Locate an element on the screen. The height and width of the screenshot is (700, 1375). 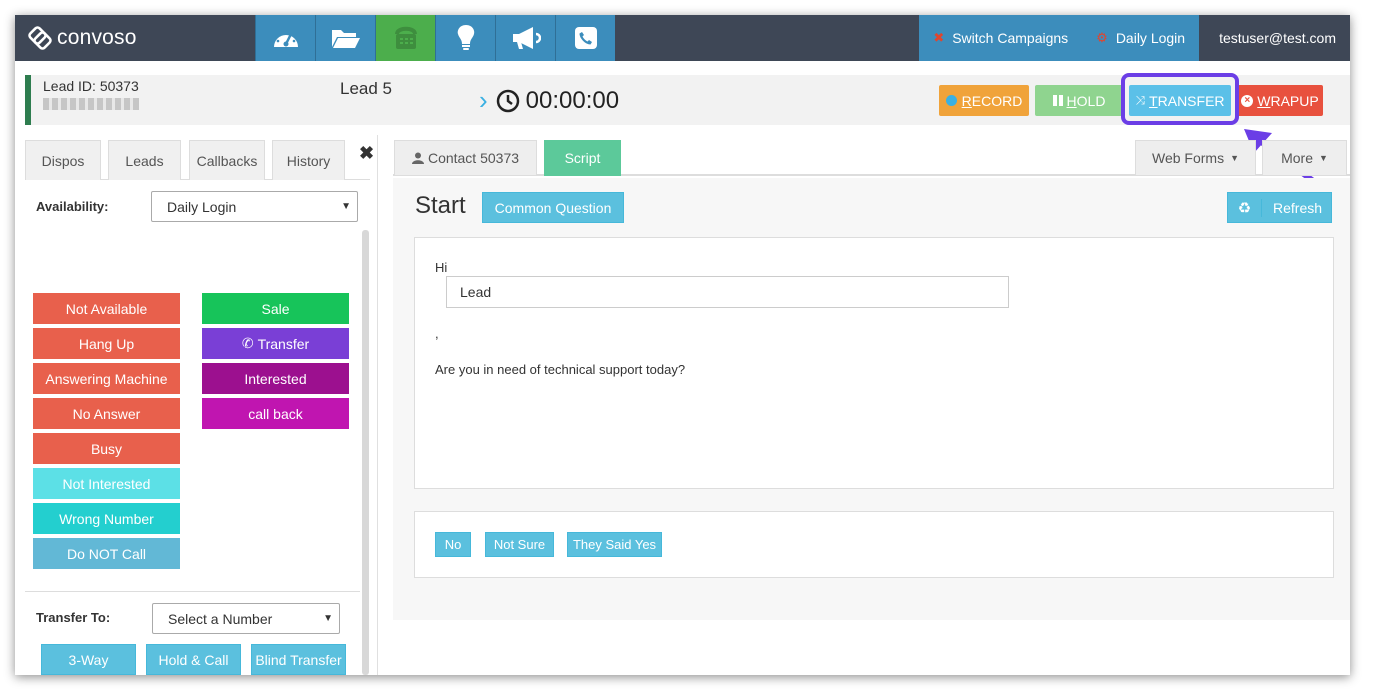
chevron-right-icon: › is located at coordinates (483, 100).